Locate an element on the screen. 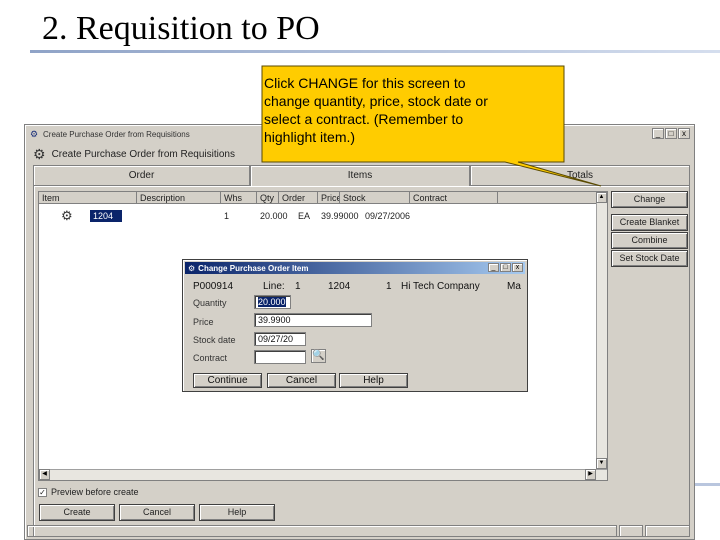  tab-strip: Order Items Totals is located at coordinates (361, 175).